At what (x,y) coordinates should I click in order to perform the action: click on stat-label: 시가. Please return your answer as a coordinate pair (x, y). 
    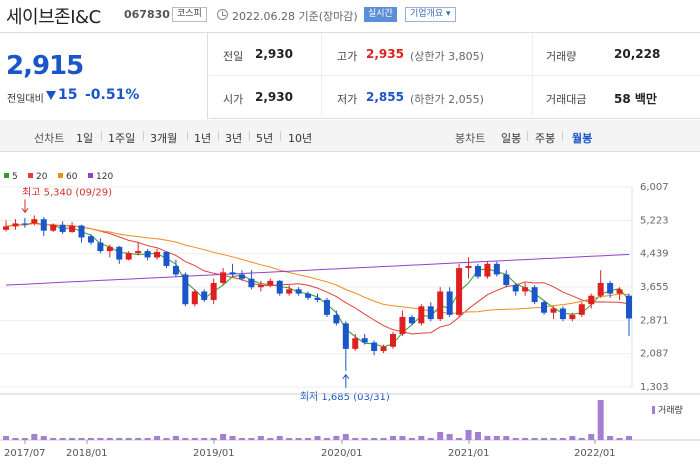
    Looking at the image, I should click on (233, 99).